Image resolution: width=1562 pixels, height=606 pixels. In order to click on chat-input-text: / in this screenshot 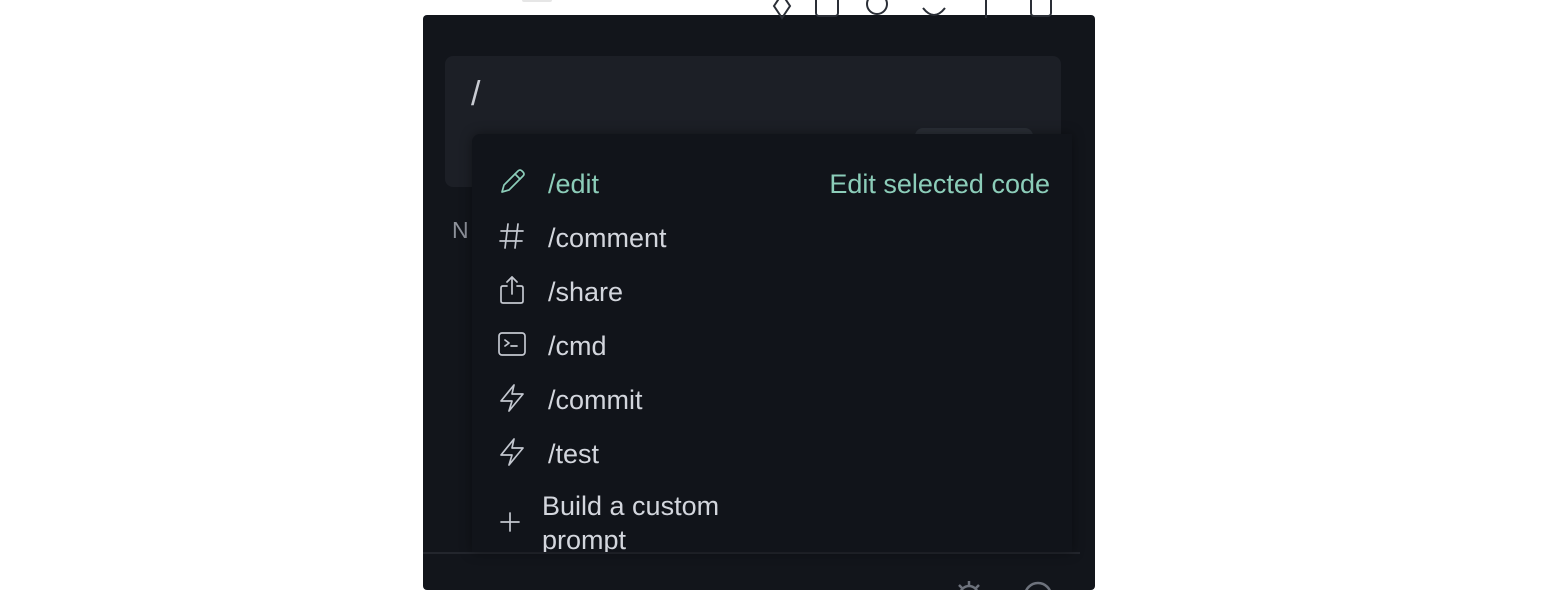, I will do `click(475, 94)`.